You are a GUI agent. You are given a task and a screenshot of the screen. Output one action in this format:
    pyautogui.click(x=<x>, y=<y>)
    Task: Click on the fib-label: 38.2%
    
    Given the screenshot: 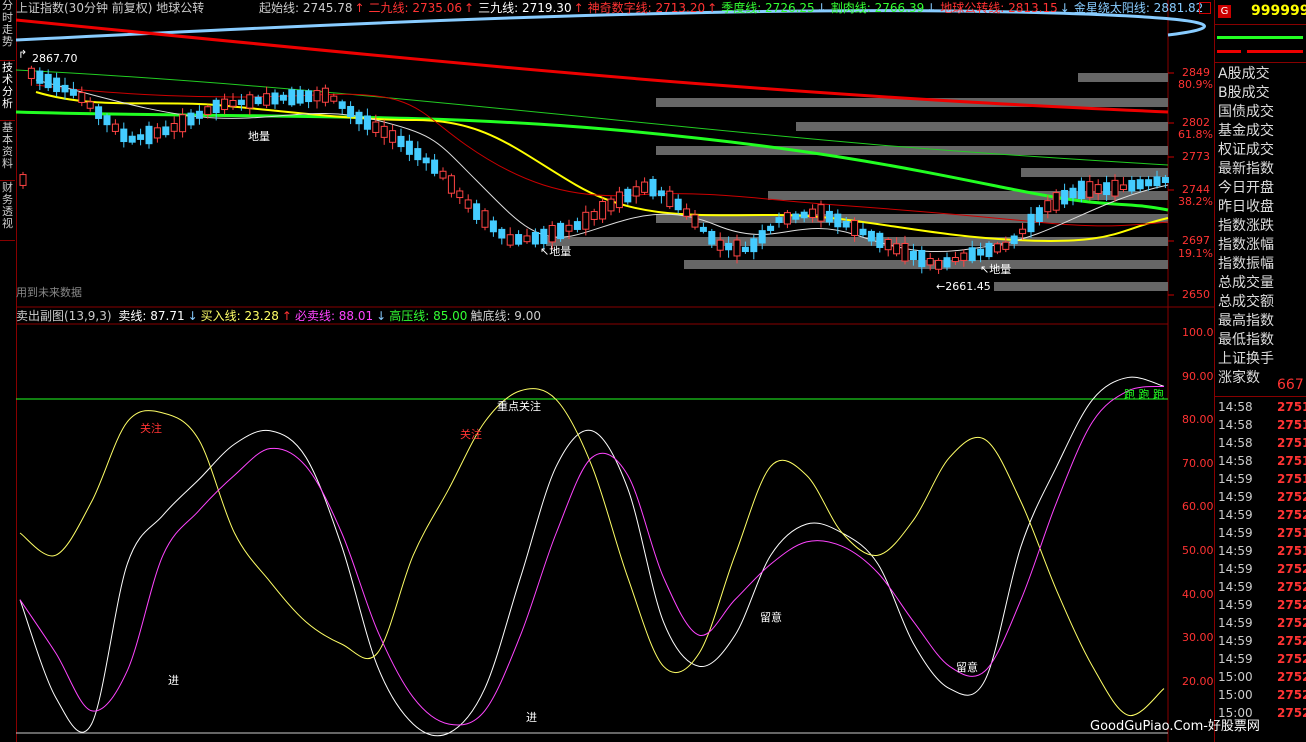 What is the action you would take?
    pyautogui.click(x=1195, y=201)
    